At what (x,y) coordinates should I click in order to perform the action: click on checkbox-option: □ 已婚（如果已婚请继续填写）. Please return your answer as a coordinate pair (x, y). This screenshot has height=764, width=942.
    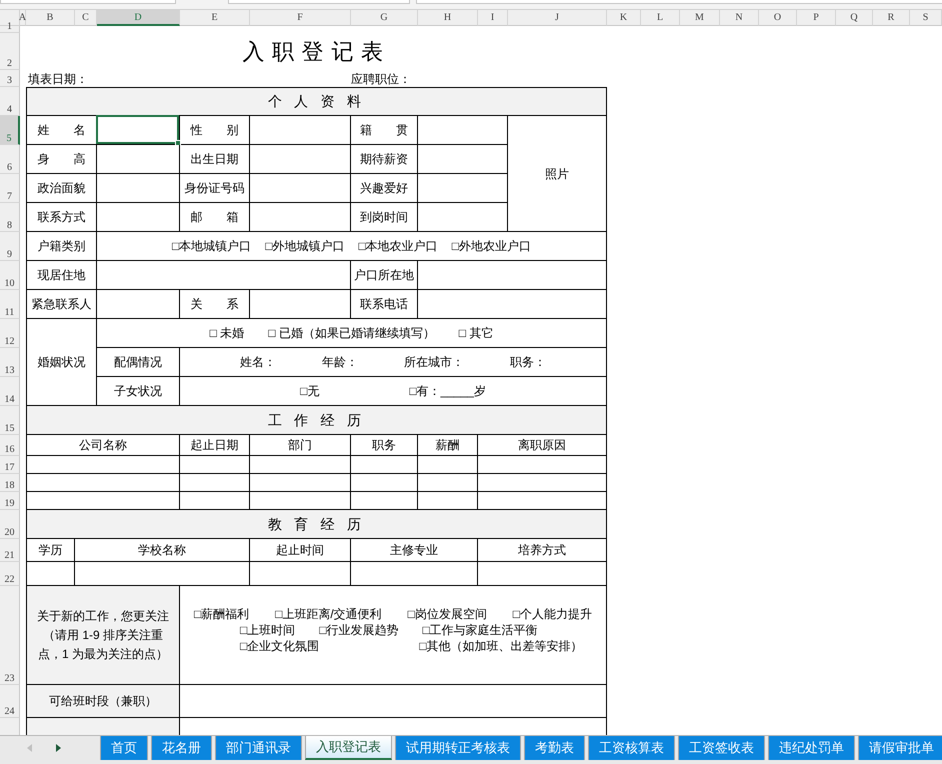
    Looking at the image, I should click on (351, 333).